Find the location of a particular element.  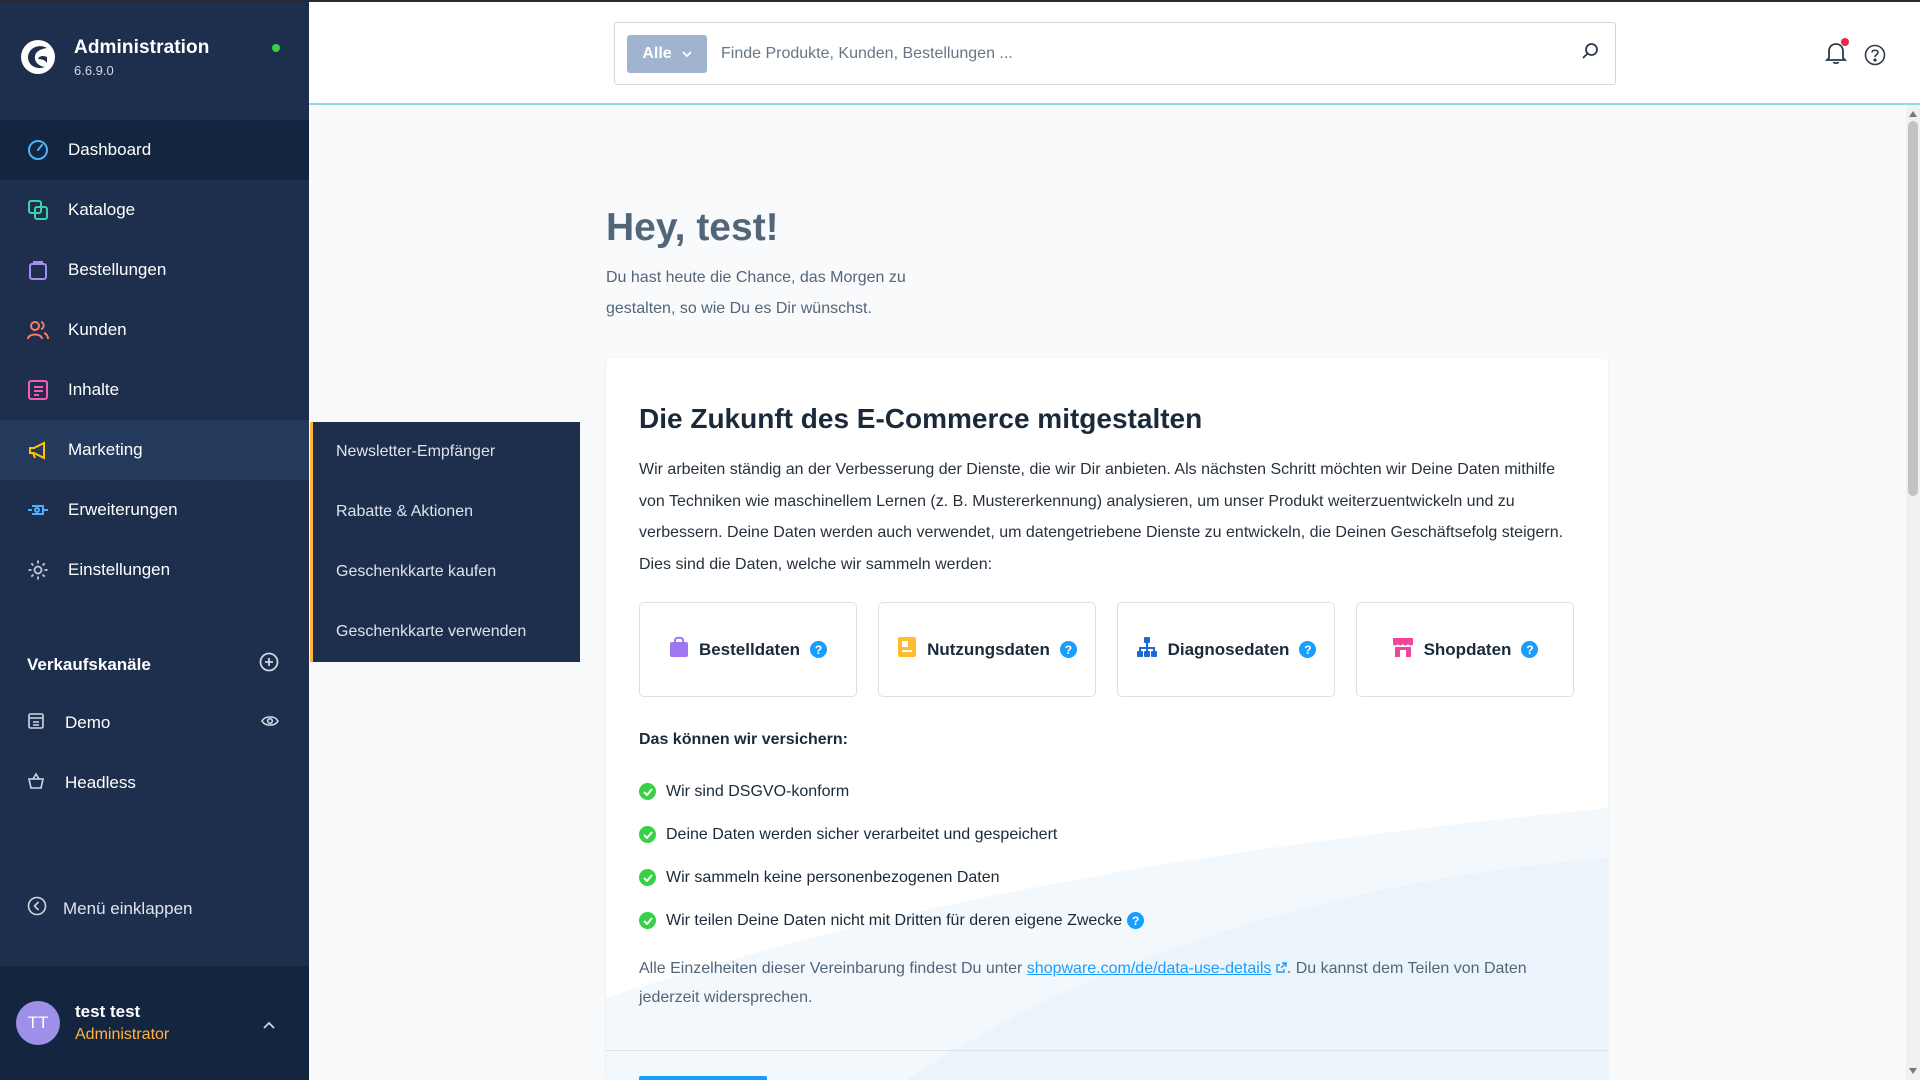

tile-usage-data: Nutzungsdaten ? is located at coordinates (987, 649).